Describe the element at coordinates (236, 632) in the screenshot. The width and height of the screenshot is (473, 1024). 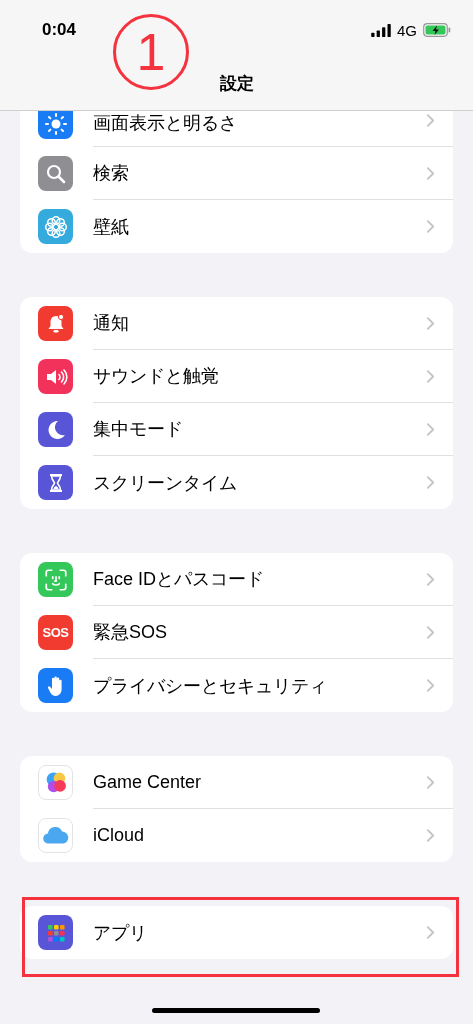
I see `settings-row: SOS 緊急SOS` at that location.